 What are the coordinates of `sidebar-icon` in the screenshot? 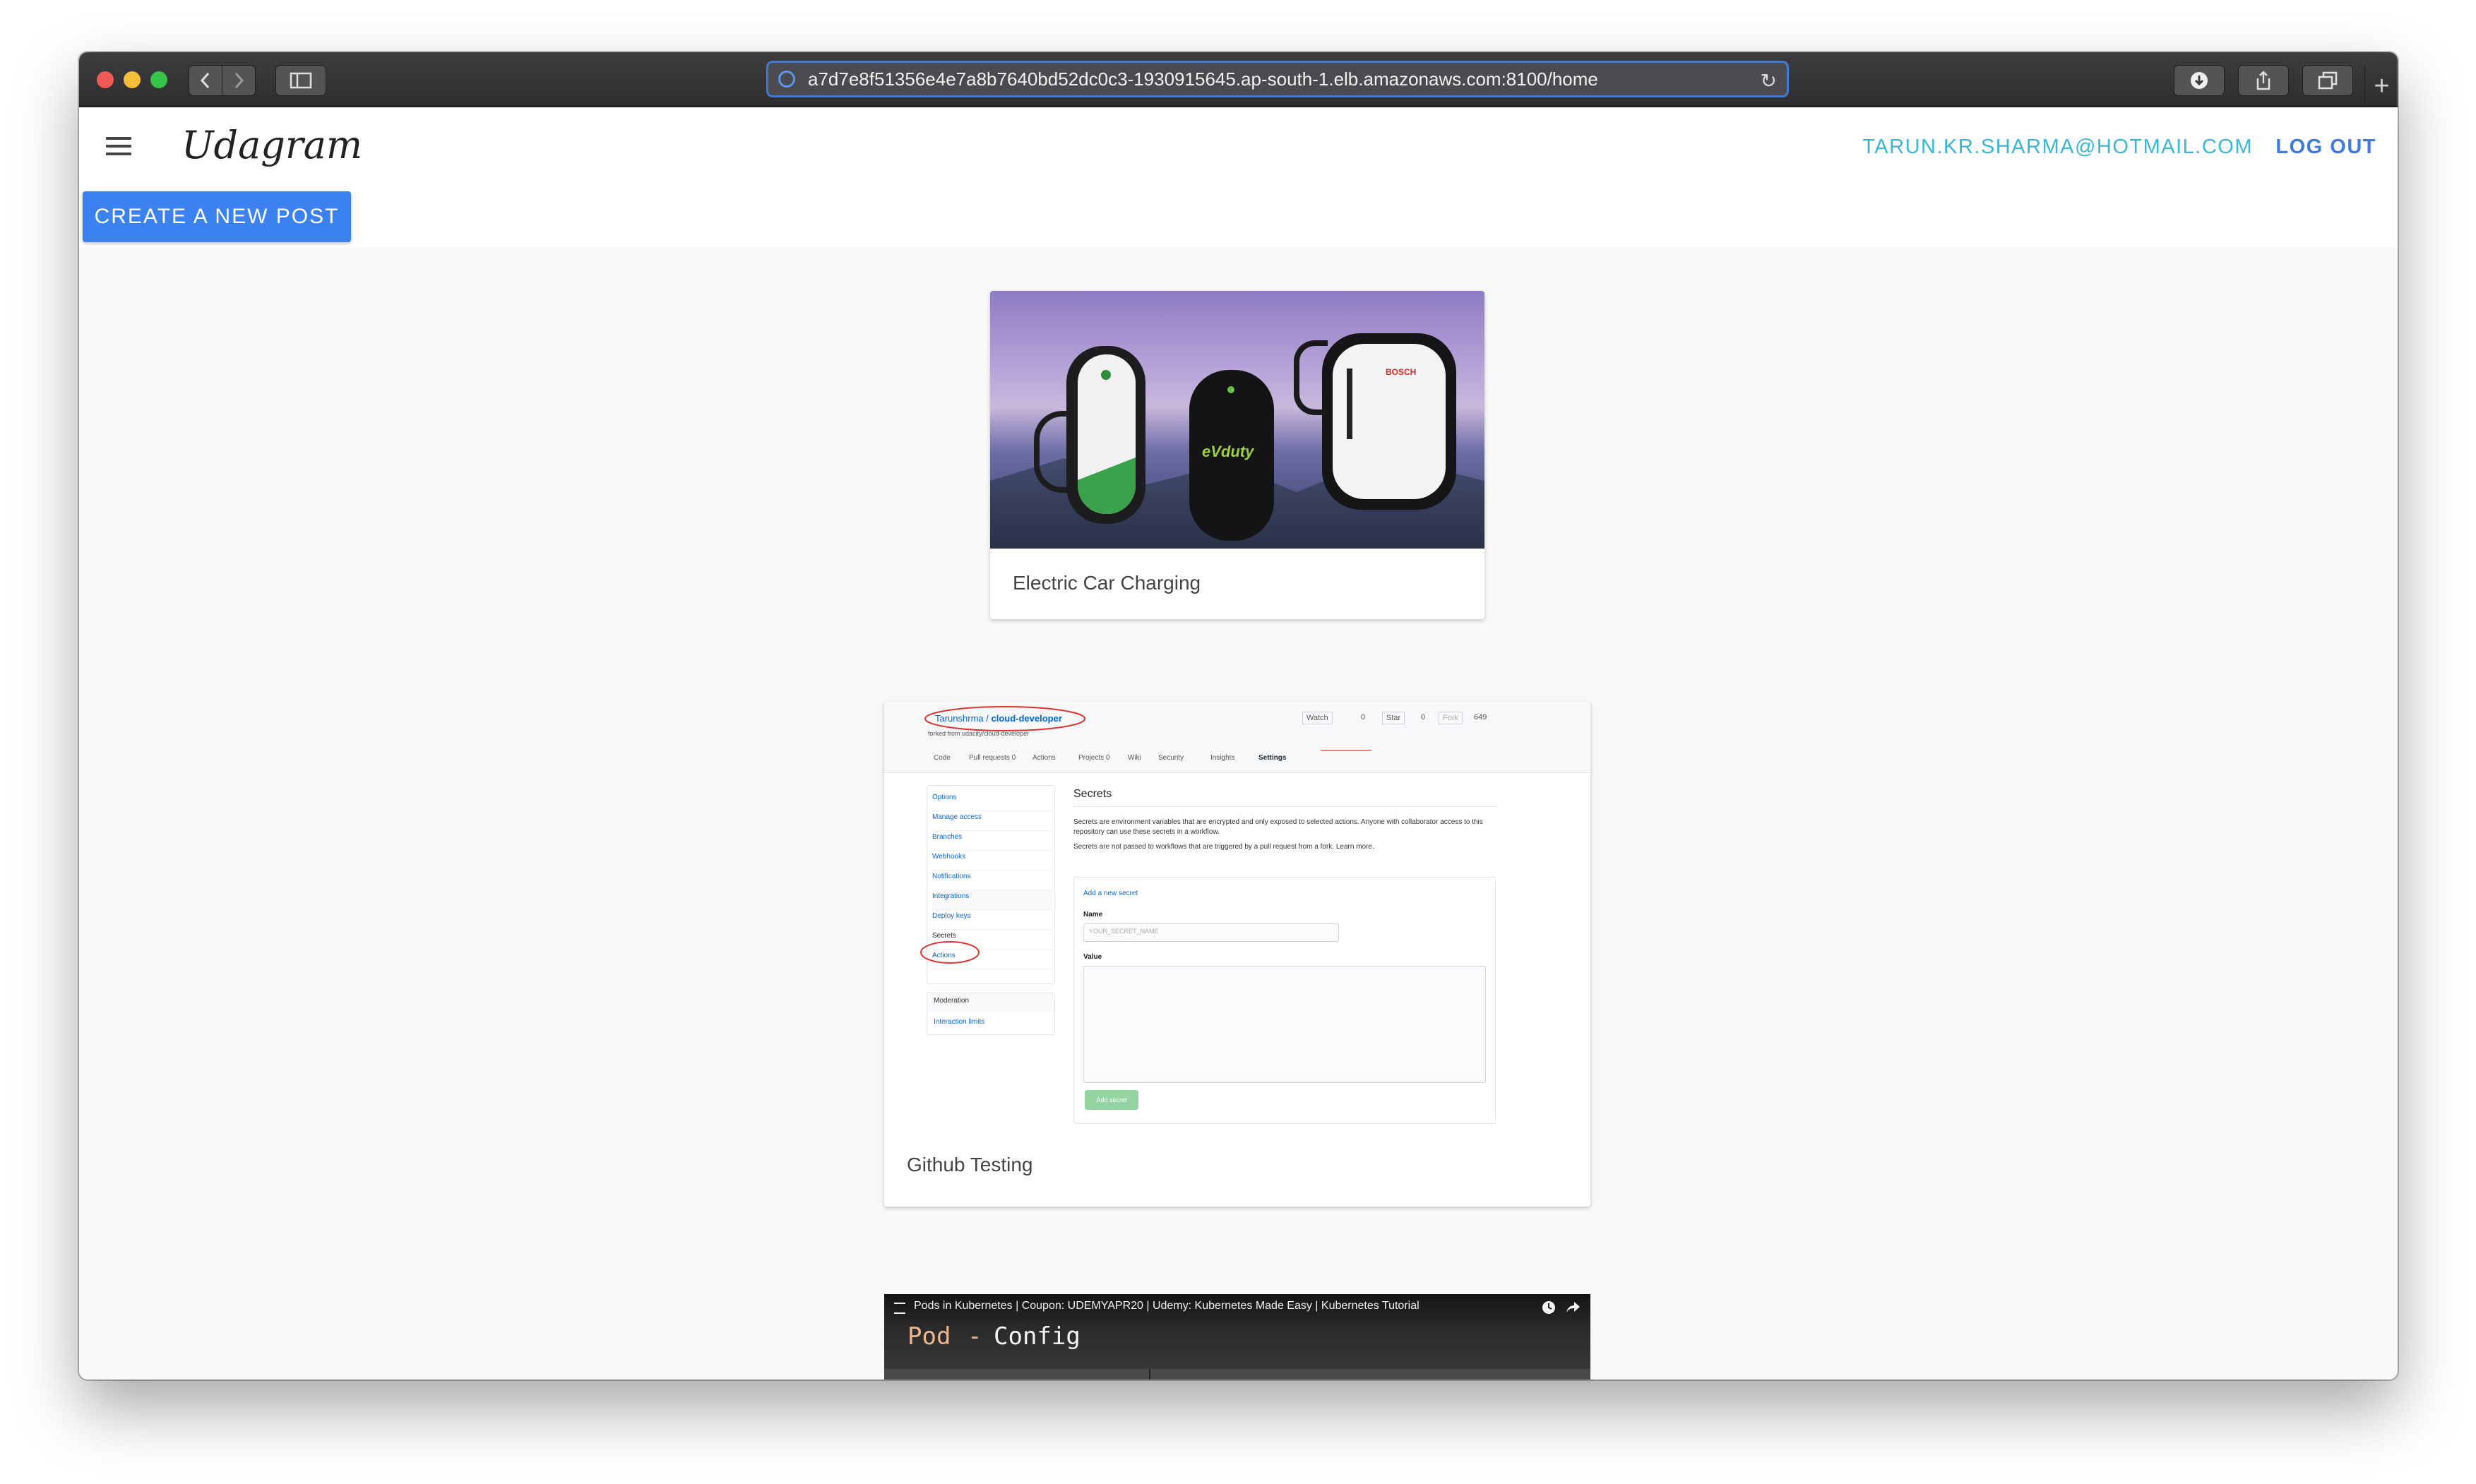 It's located at (301, 80).